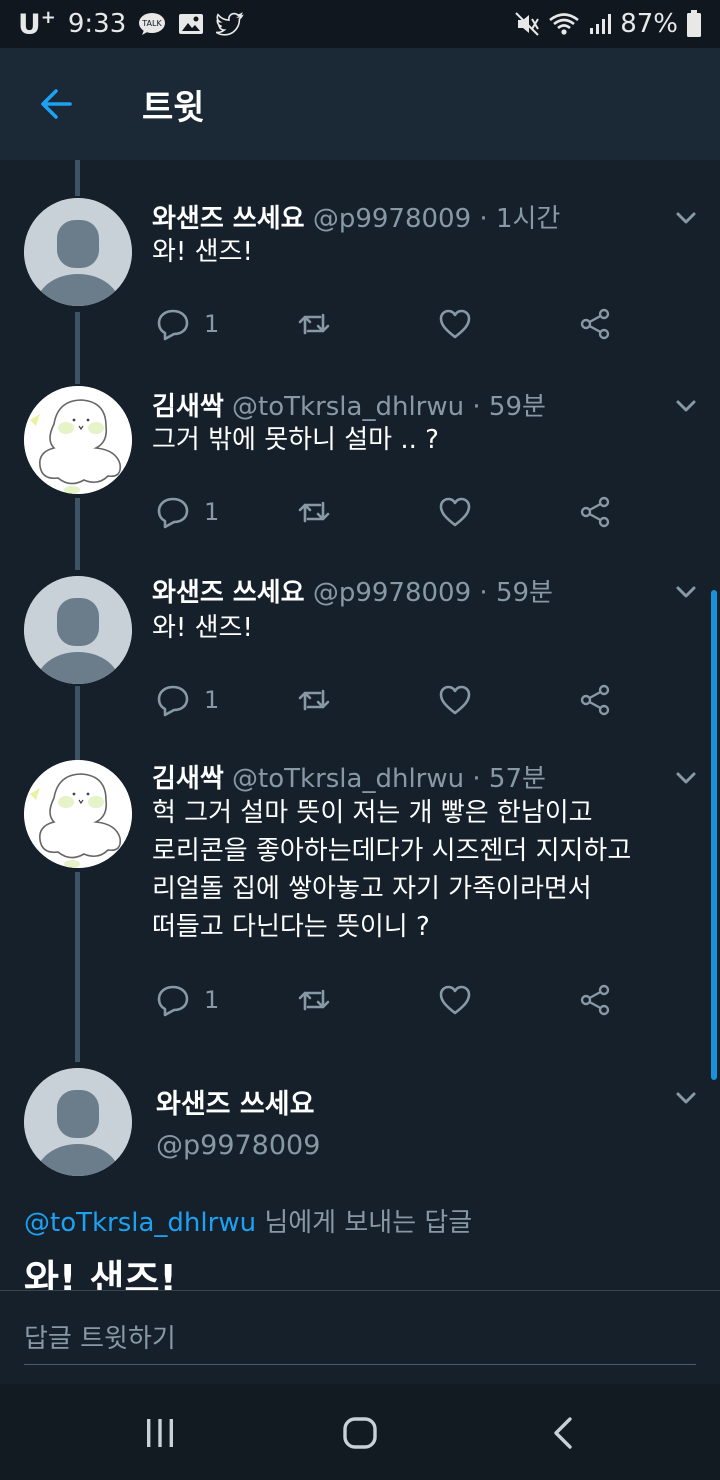  What do you see at coordinates (360, 631) in the screenshot?
I see `tweet: 와샌즈 쓰세요 @p9978009 · 59분 와! 샌즈! 1` at bounding box center [360, 631].